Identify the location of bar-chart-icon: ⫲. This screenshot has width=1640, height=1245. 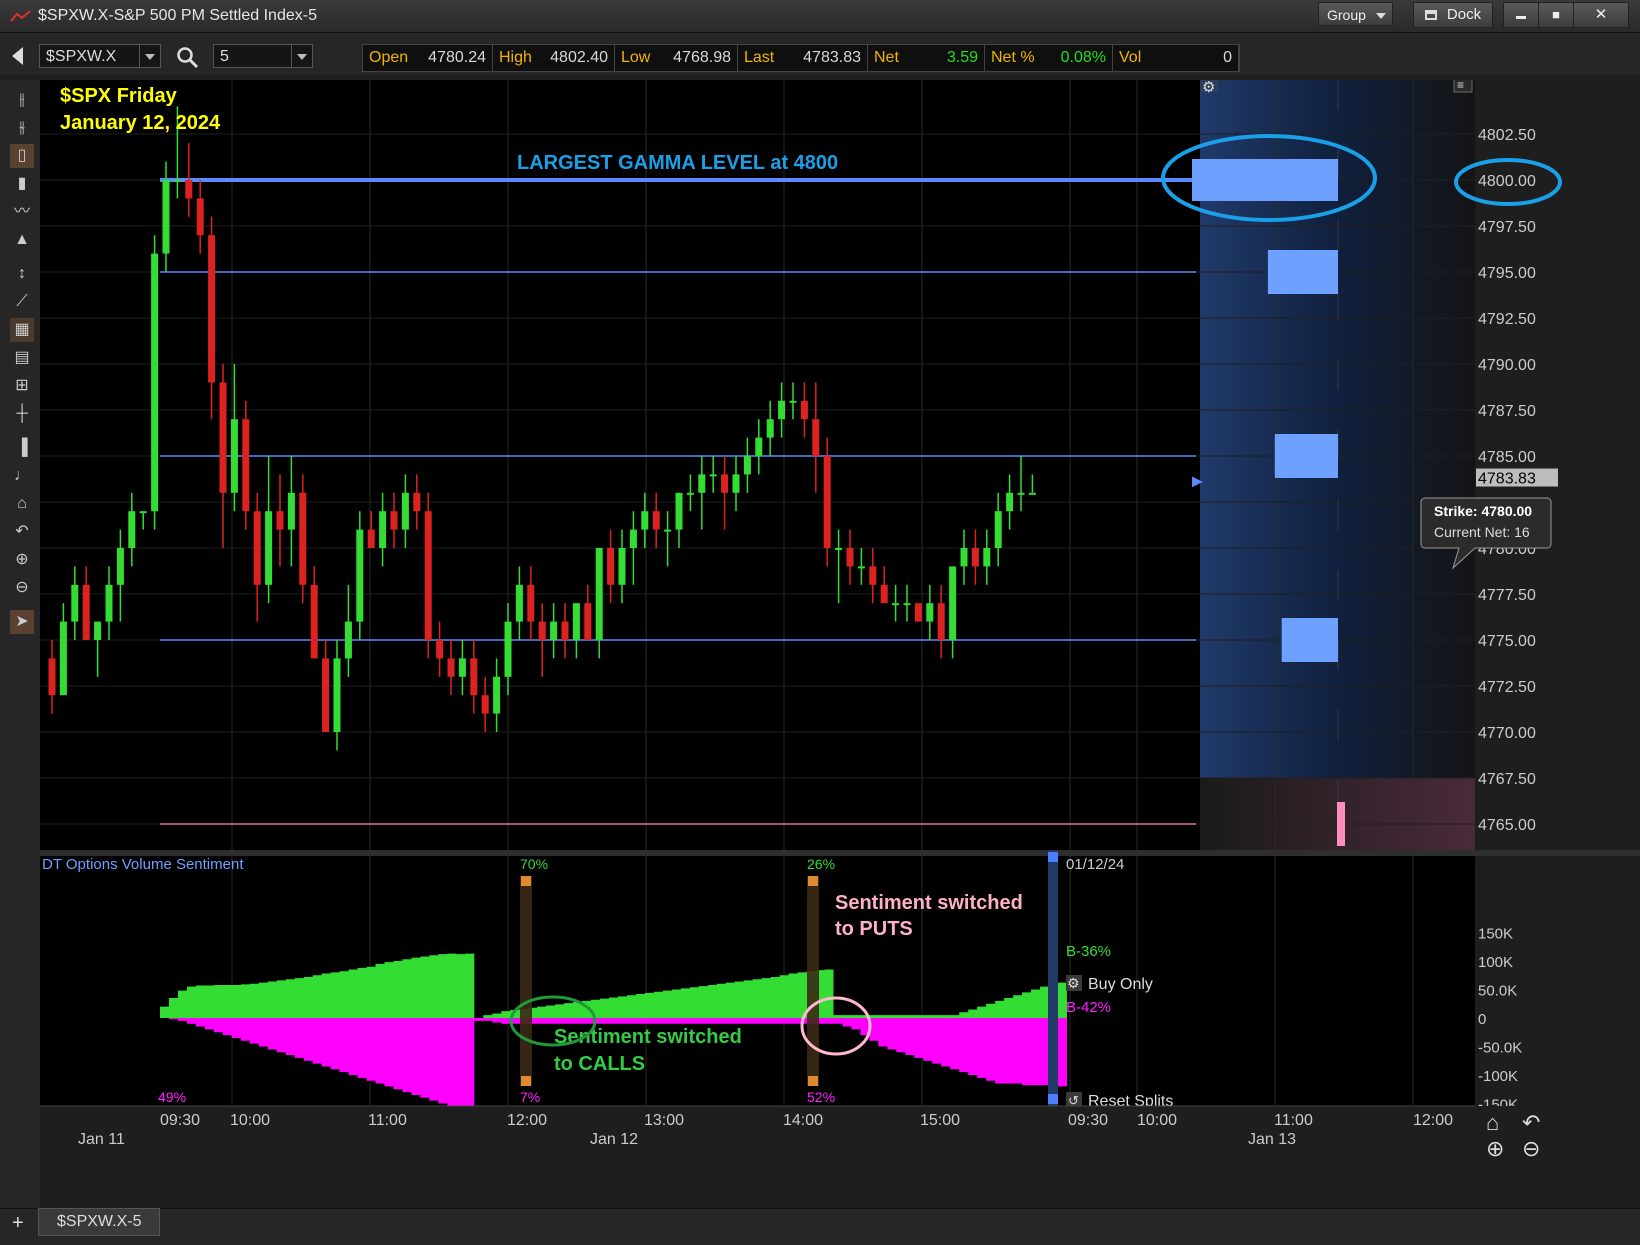
(22, 100).